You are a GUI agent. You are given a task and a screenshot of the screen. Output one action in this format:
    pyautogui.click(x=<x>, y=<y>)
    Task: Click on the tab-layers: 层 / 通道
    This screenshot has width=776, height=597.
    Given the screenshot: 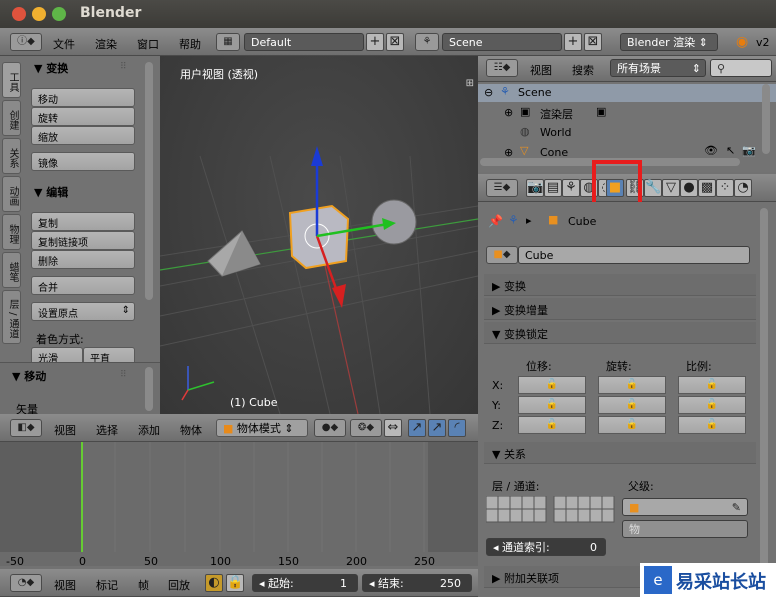 What is the action you would take?
    pyautogui.click(x=11, y=317)
    